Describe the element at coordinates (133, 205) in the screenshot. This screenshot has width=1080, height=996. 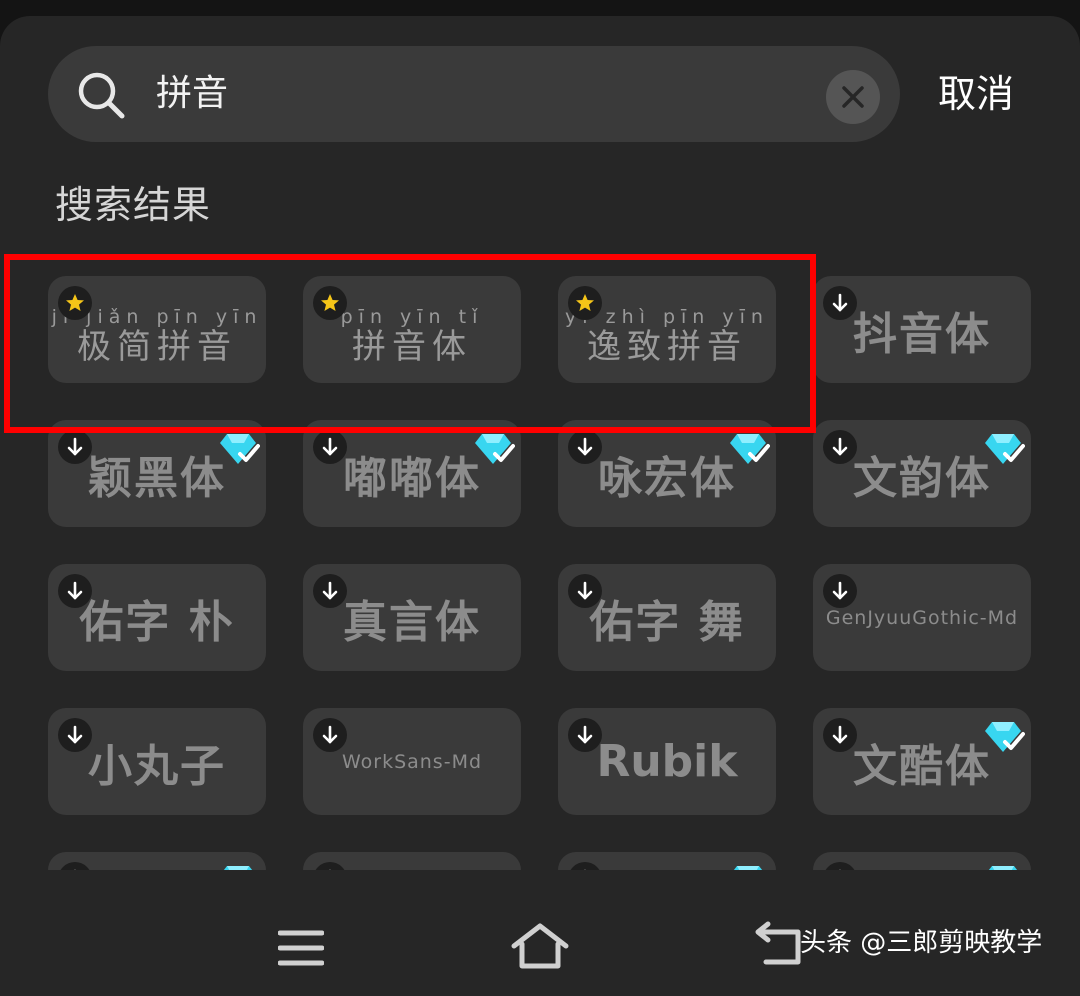
I see `section-title: 搜索结果` at that location.